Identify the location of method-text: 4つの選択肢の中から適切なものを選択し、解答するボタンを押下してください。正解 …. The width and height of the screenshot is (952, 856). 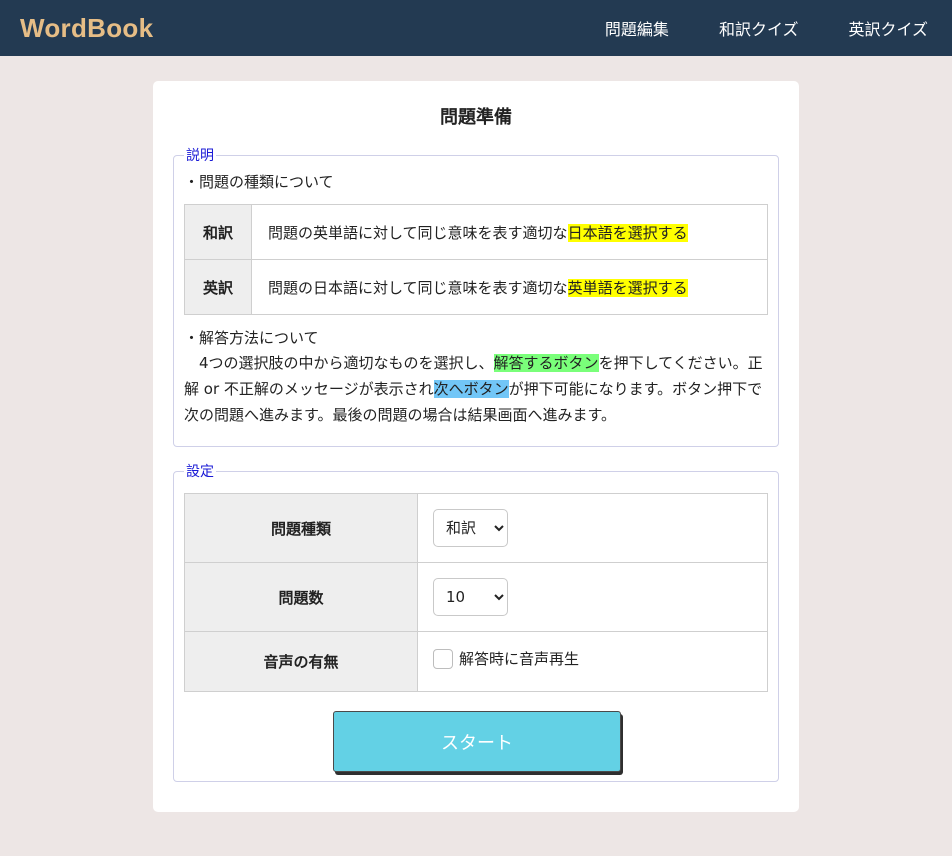
(476, 389).